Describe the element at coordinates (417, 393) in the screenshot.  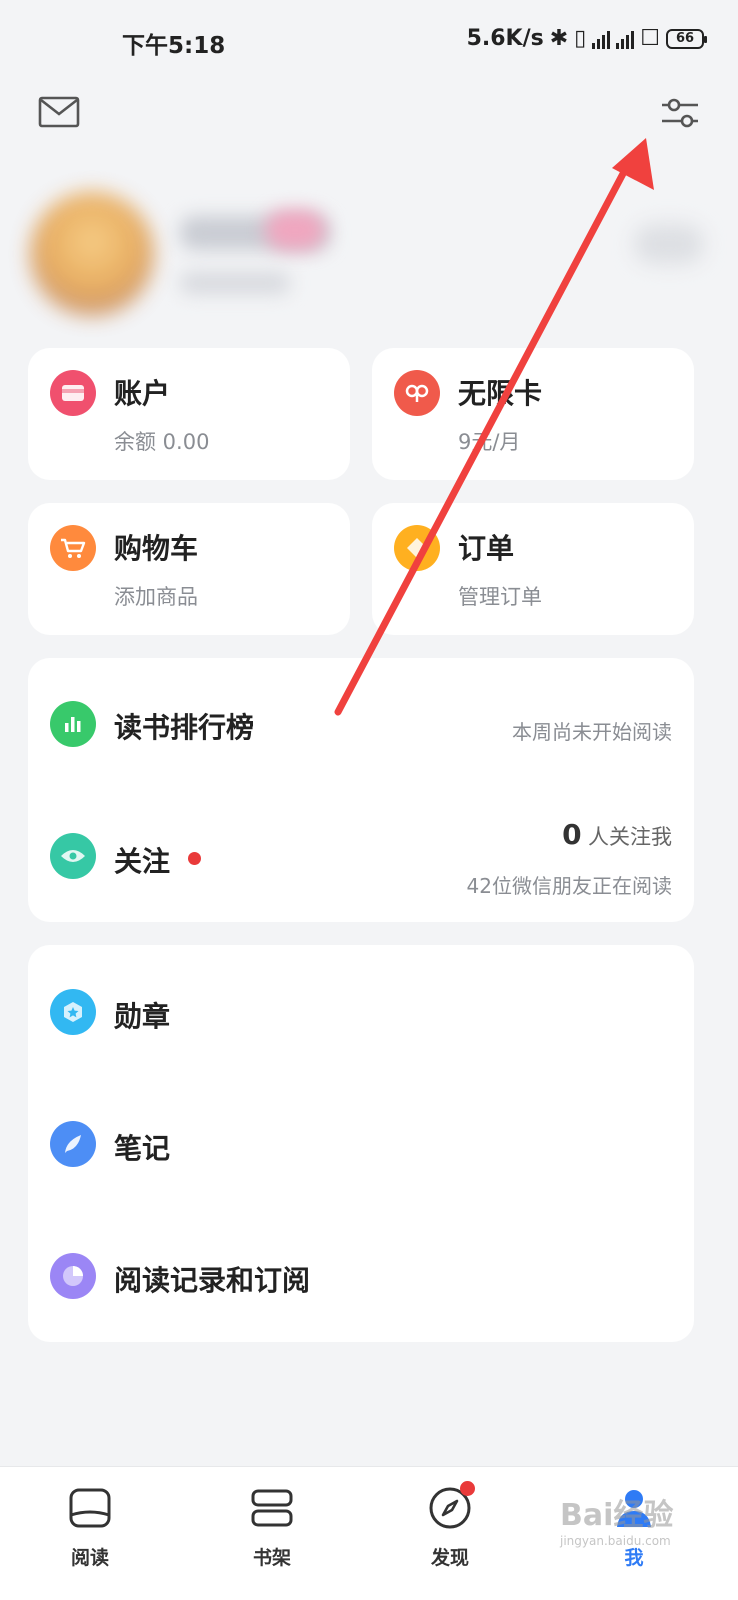
I see `infinity-card-icon` at that location.